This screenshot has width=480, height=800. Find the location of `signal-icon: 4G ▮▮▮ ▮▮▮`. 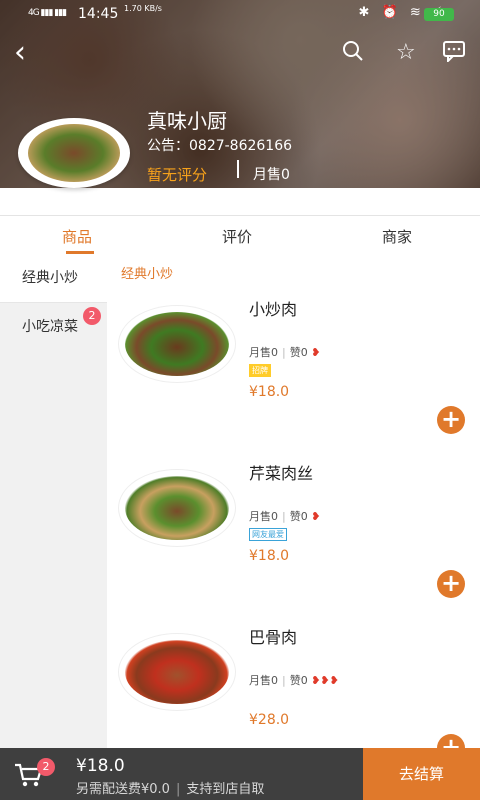

signal-icon: 4G ▮▮▮ ▮▮▮ is located at coordinates (47, 13).